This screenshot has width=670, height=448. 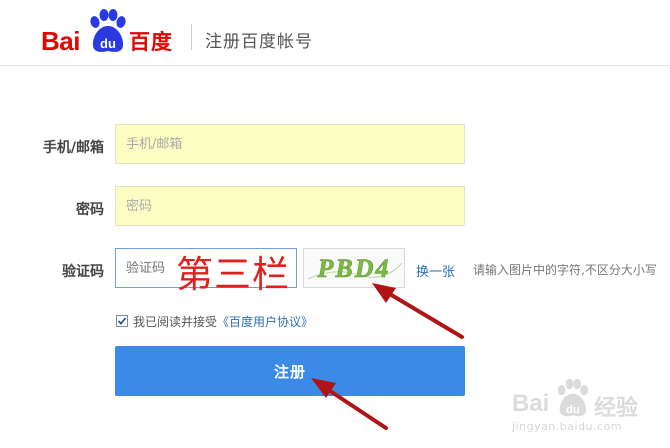 I want to click on watermark-latin: Bai, so click(x=531, y=403).